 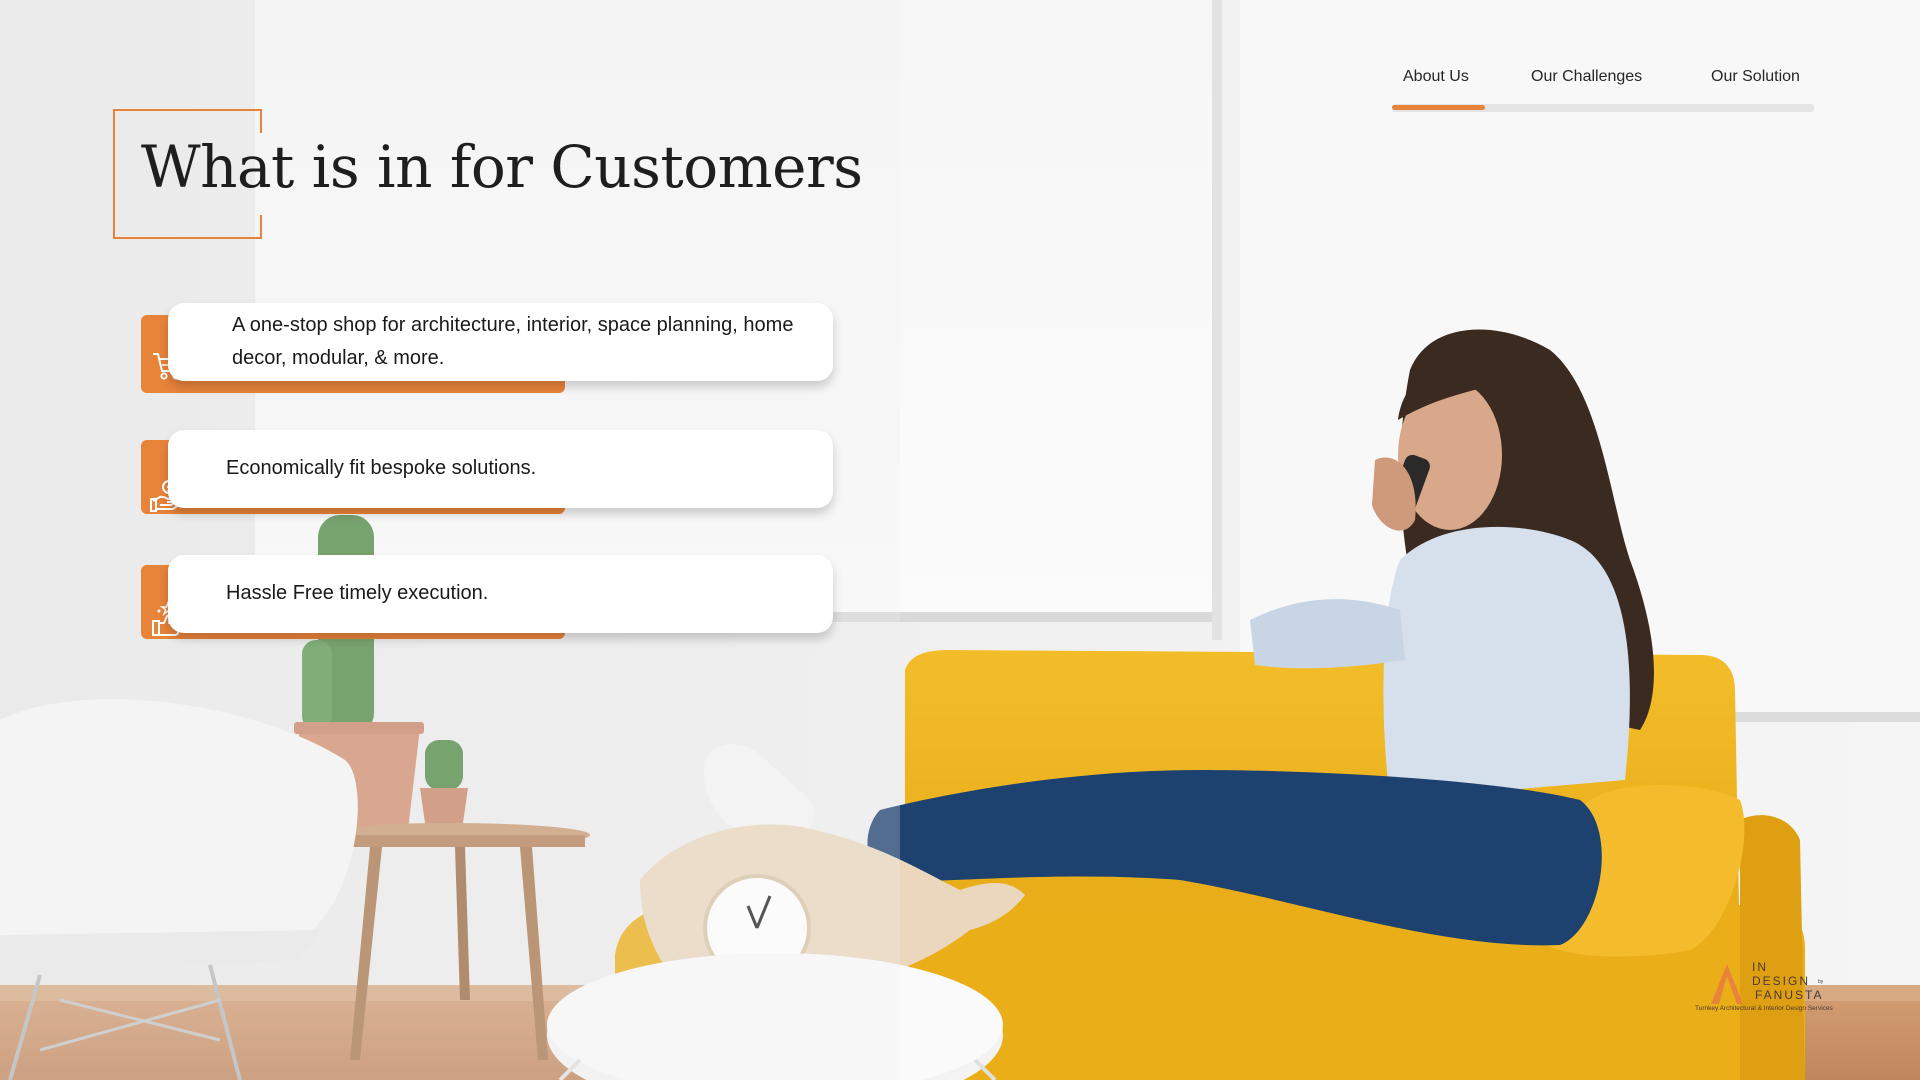 What do you see at coordinates (1438, 107) in the screenshot?
I see `nav-active-indicator` at bounding box center [1438, 107].